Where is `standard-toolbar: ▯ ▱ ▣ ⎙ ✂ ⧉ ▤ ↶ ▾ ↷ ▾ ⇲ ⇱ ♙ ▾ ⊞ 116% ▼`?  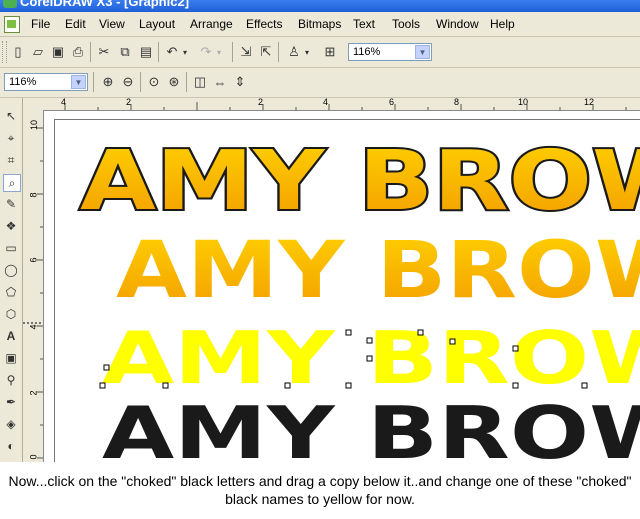
standard-toolbar: ▯ ▱ ▣ ⎙ ✂ ⧉ ▤ ↶ ▾ ↷ ▾ ⇲ ⇱ ♙ ▾ ⊞ 116% ▼ is located at coordinates (320, 52).